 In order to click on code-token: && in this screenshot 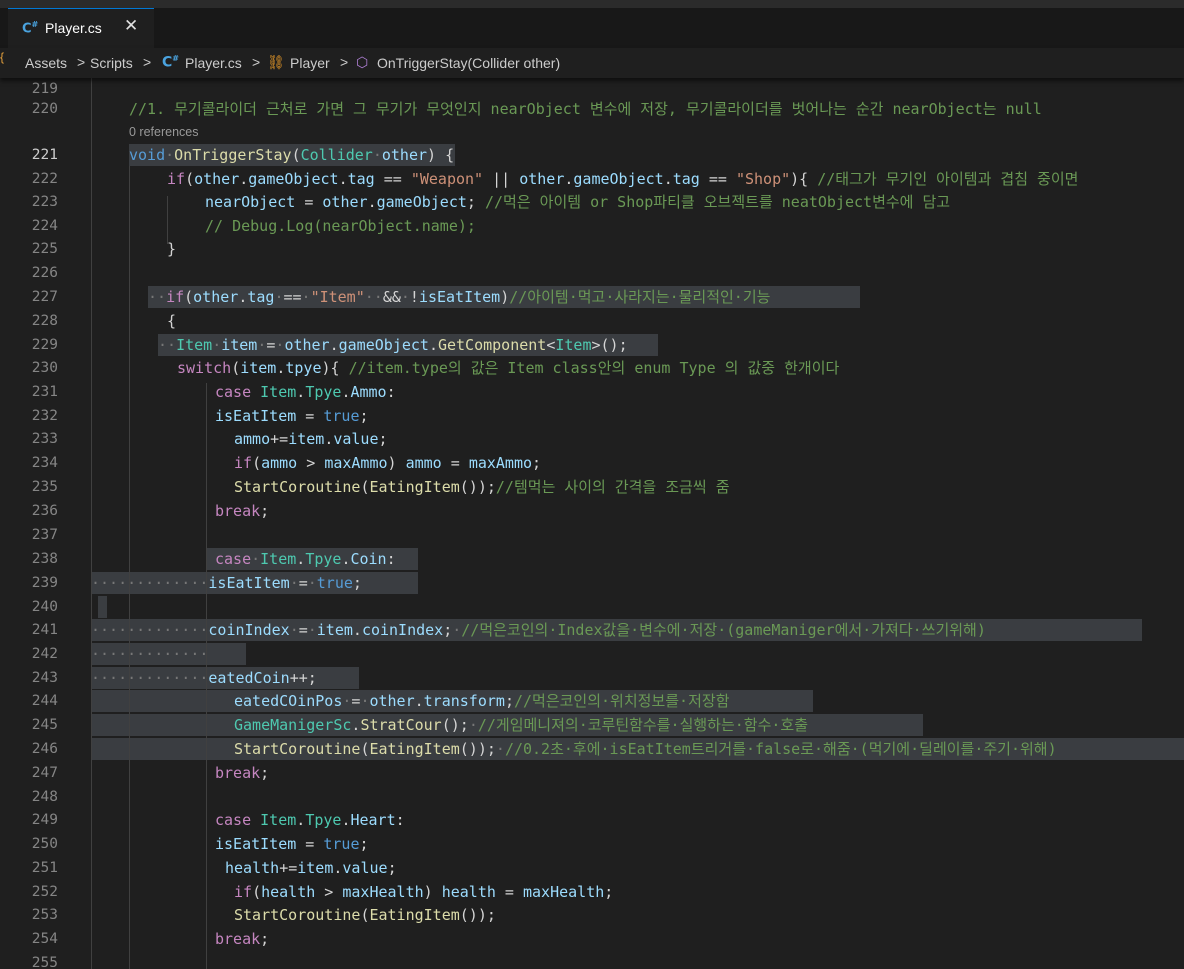, I will do `click(391, 297)`.